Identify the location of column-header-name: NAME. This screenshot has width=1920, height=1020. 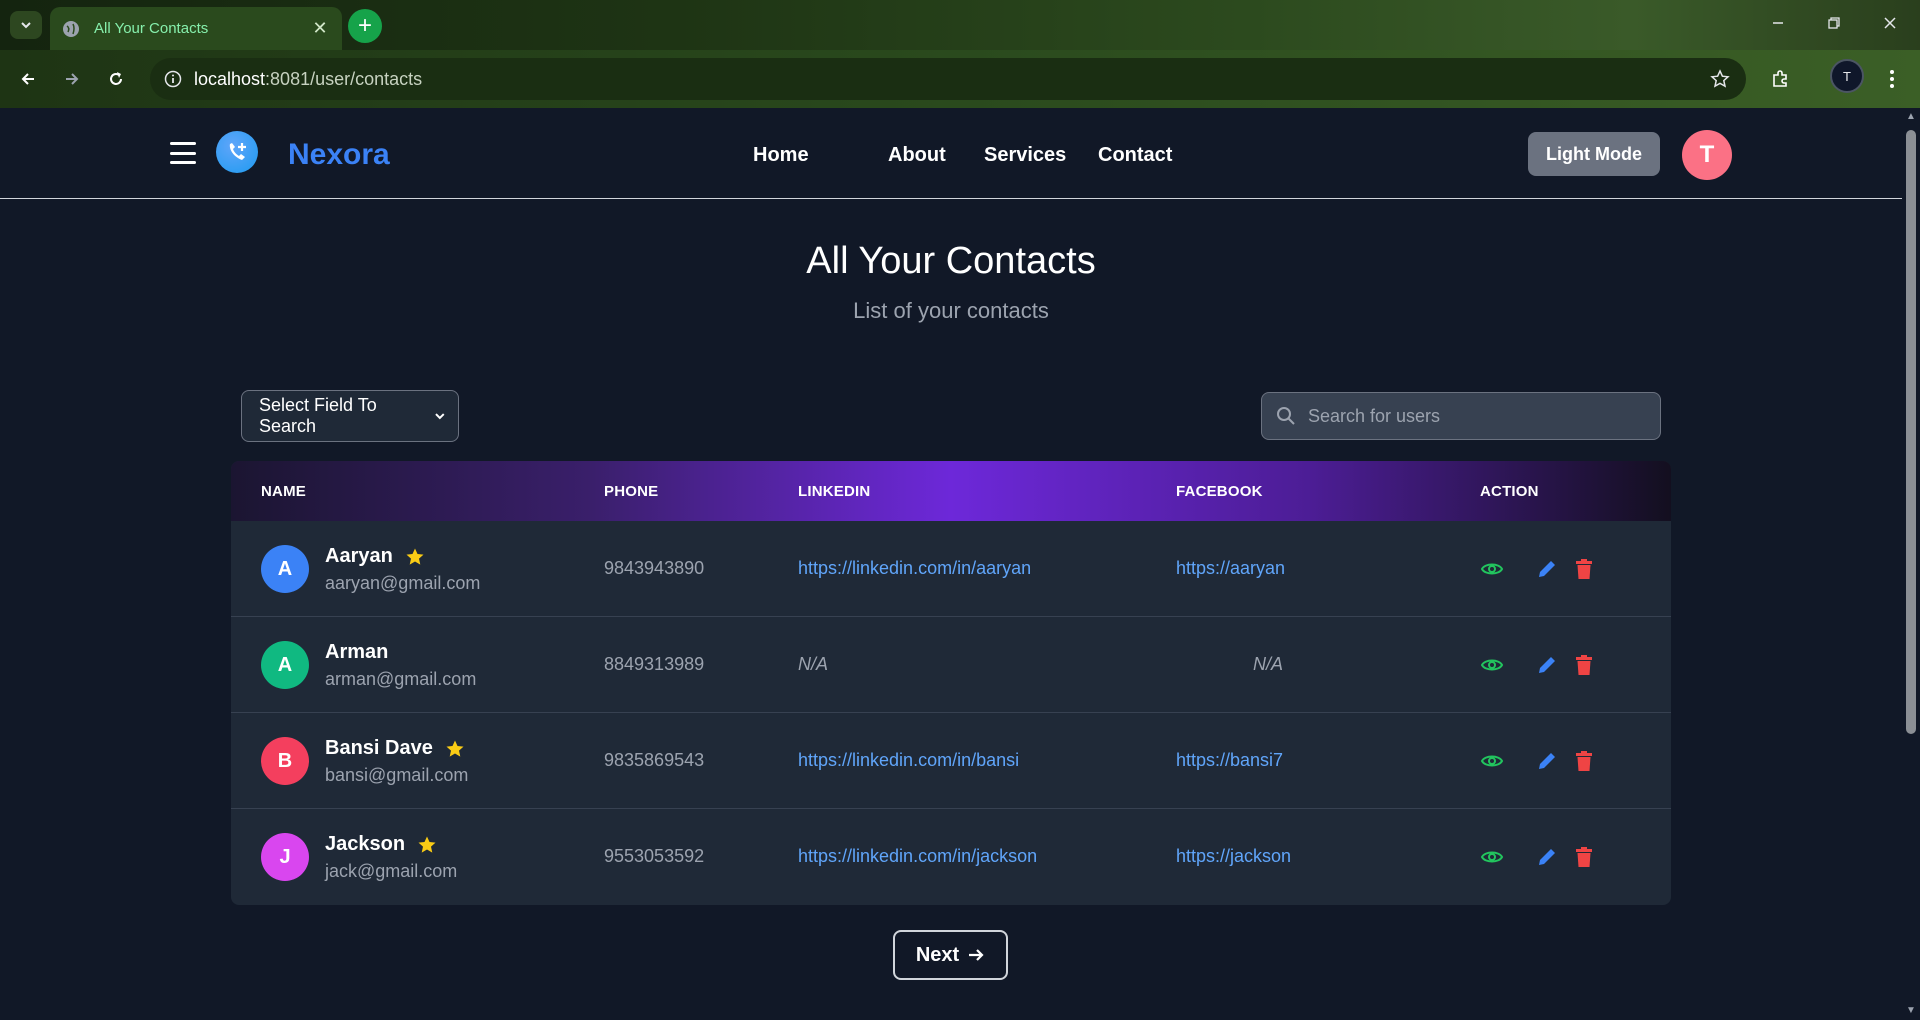
(283, 491).